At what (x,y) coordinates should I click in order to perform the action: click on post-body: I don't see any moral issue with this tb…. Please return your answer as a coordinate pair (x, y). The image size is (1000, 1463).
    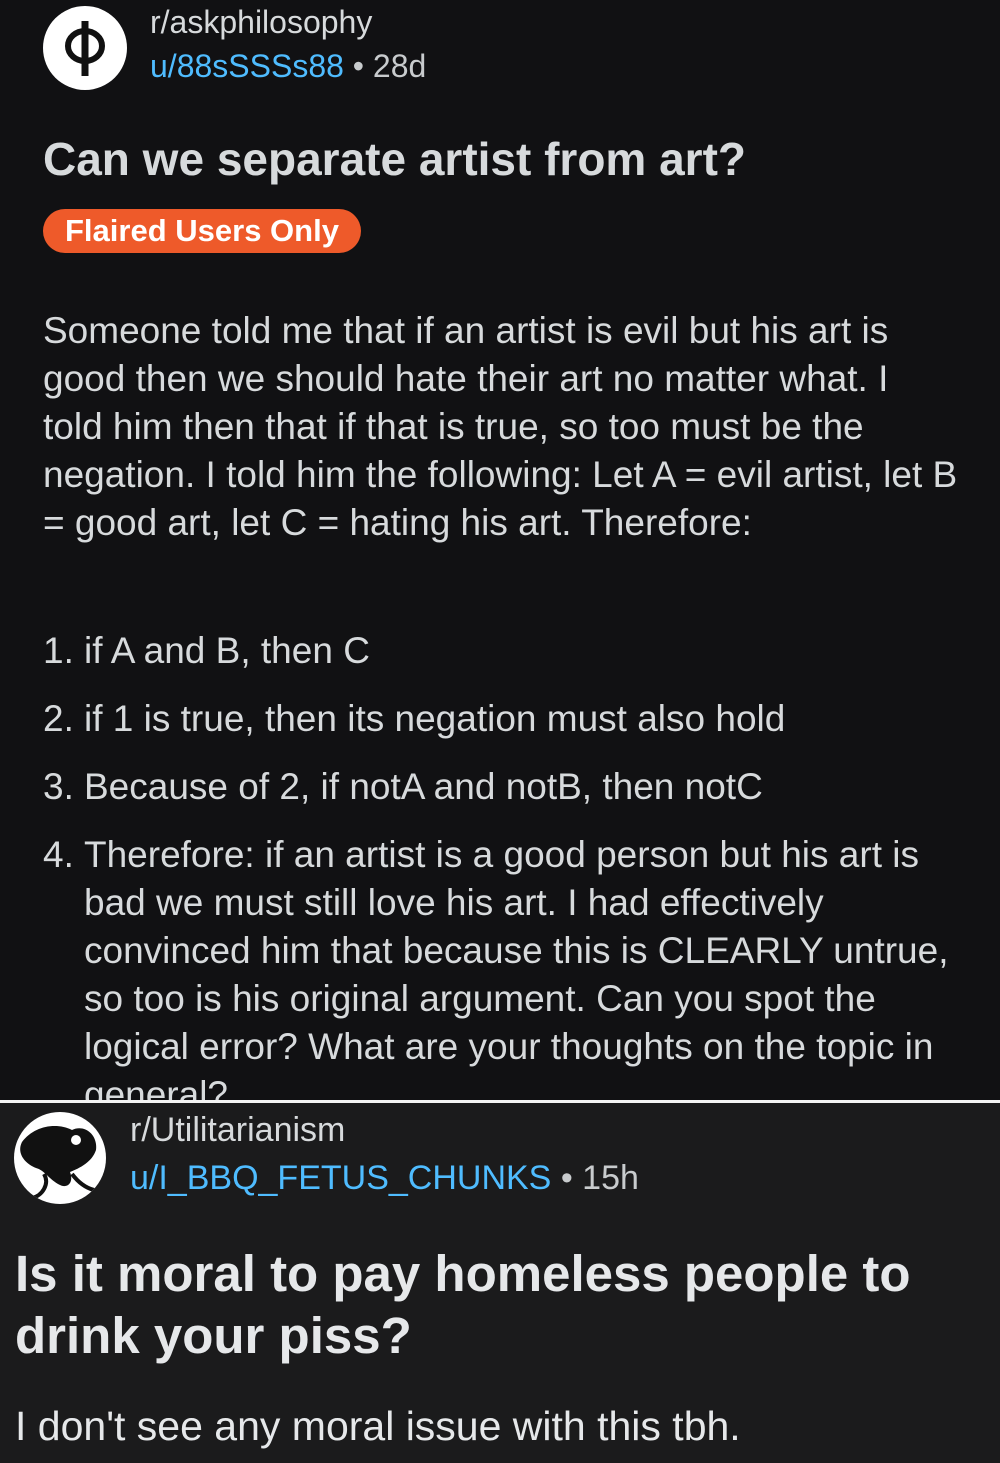
    Looking at the image, I should click on (378, 1426).